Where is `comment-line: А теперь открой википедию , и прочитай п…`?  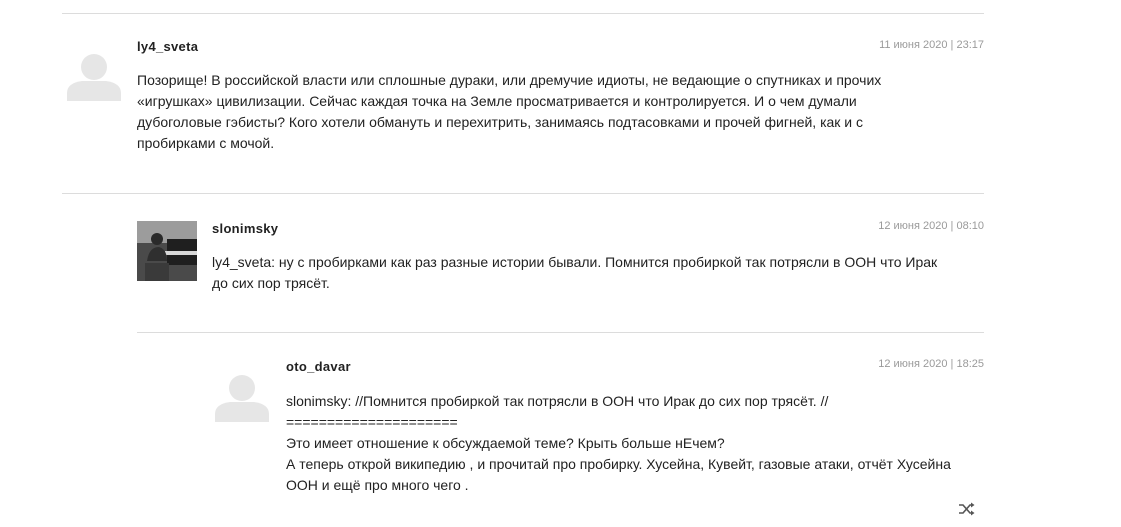 comment-line: А теперь открой википедию , и прочитай п… is located at coordinates (618, 474).